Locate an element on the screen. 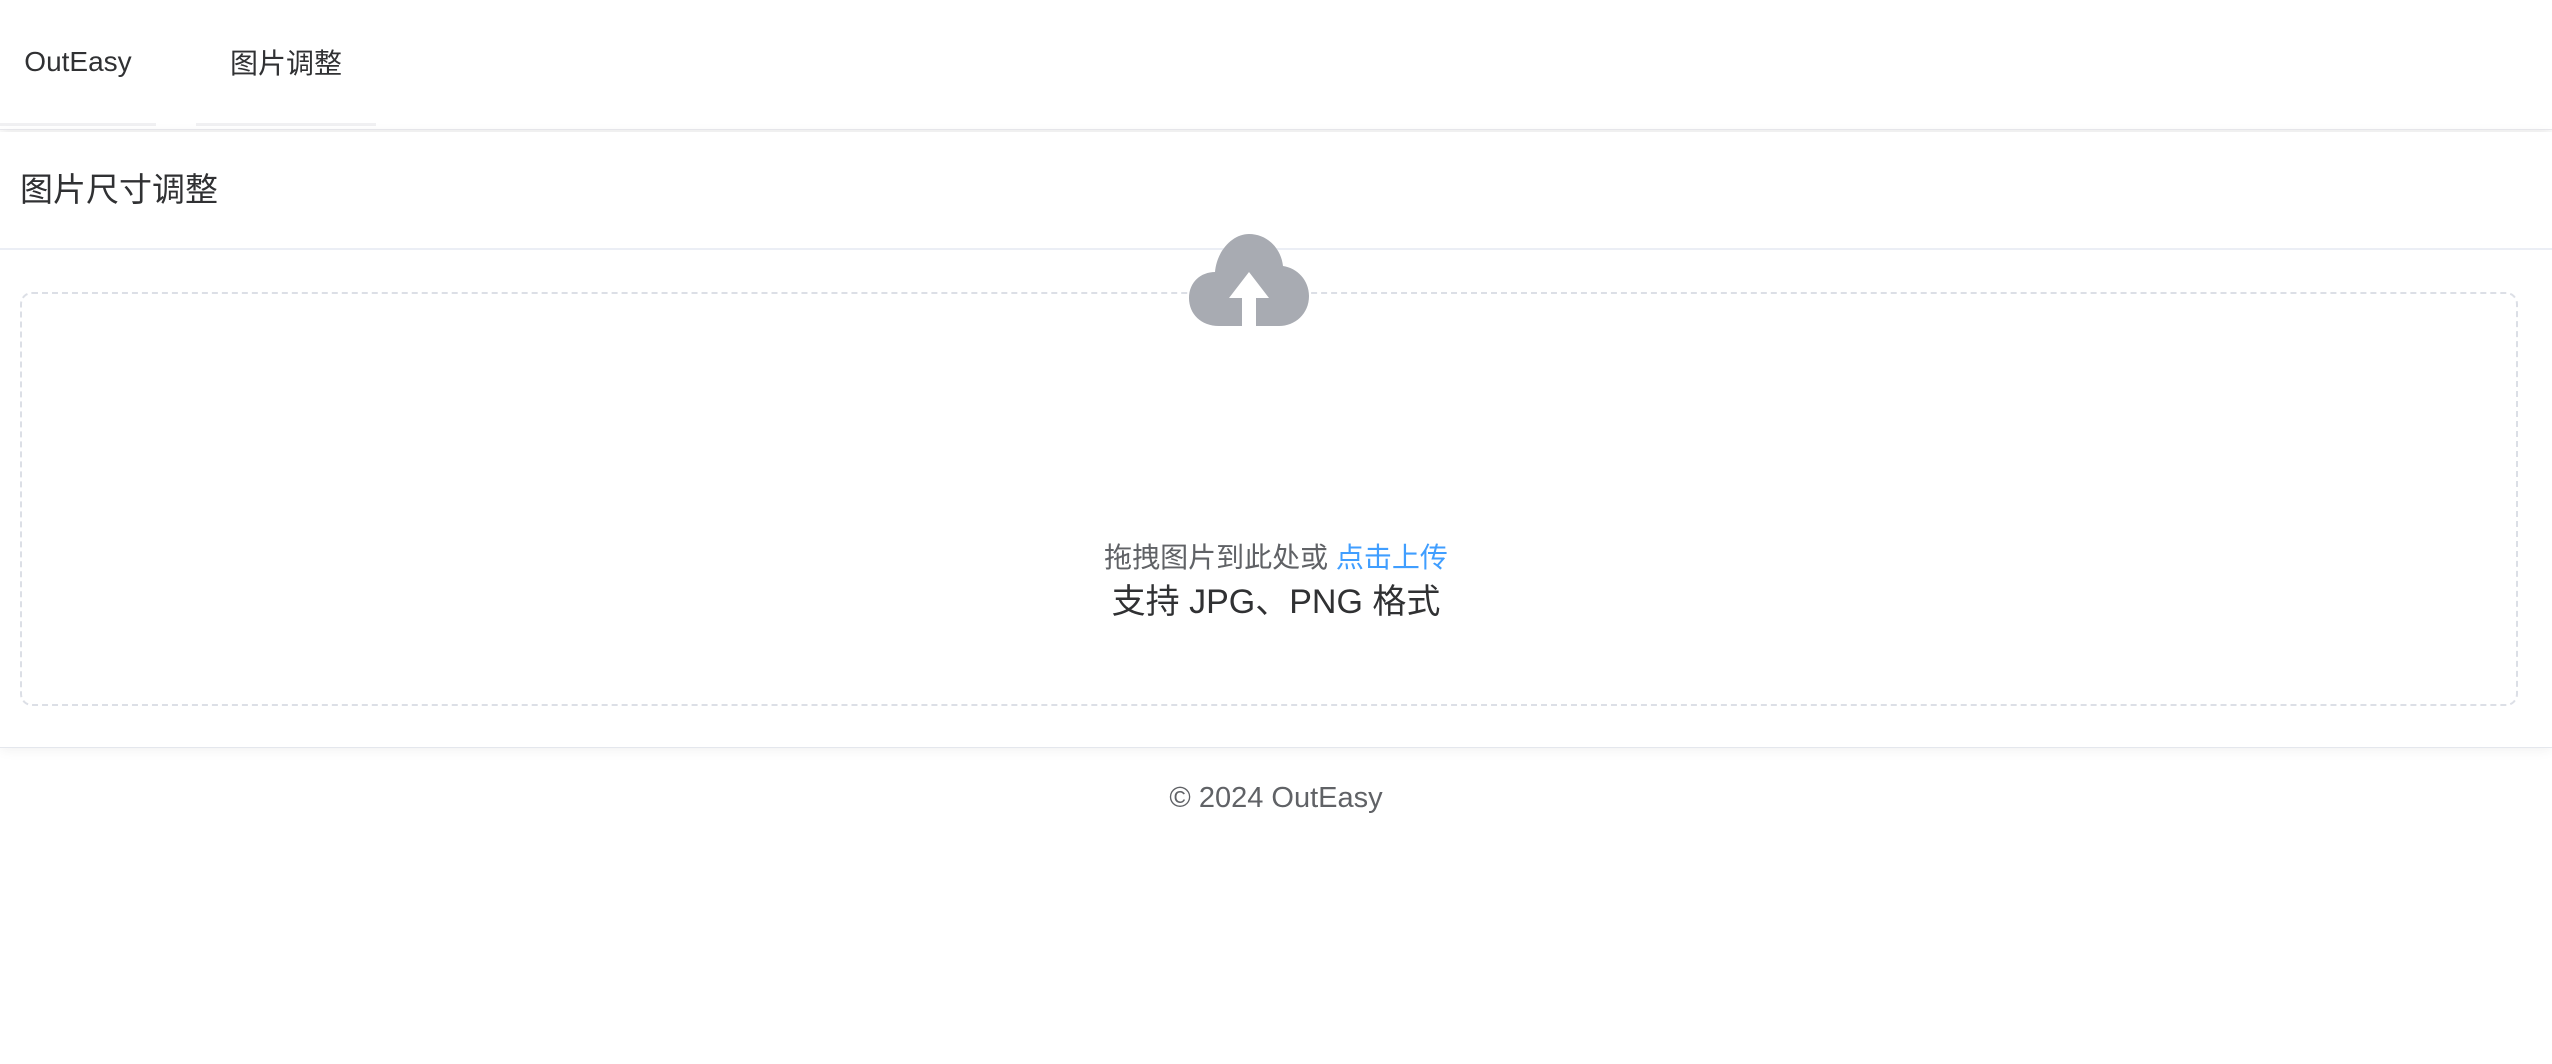 The height and width of the screenshot is (1064, 2552). upload-format-tip: 支持 JPG、PNG 格式 is located at coordinates (1276, 602).